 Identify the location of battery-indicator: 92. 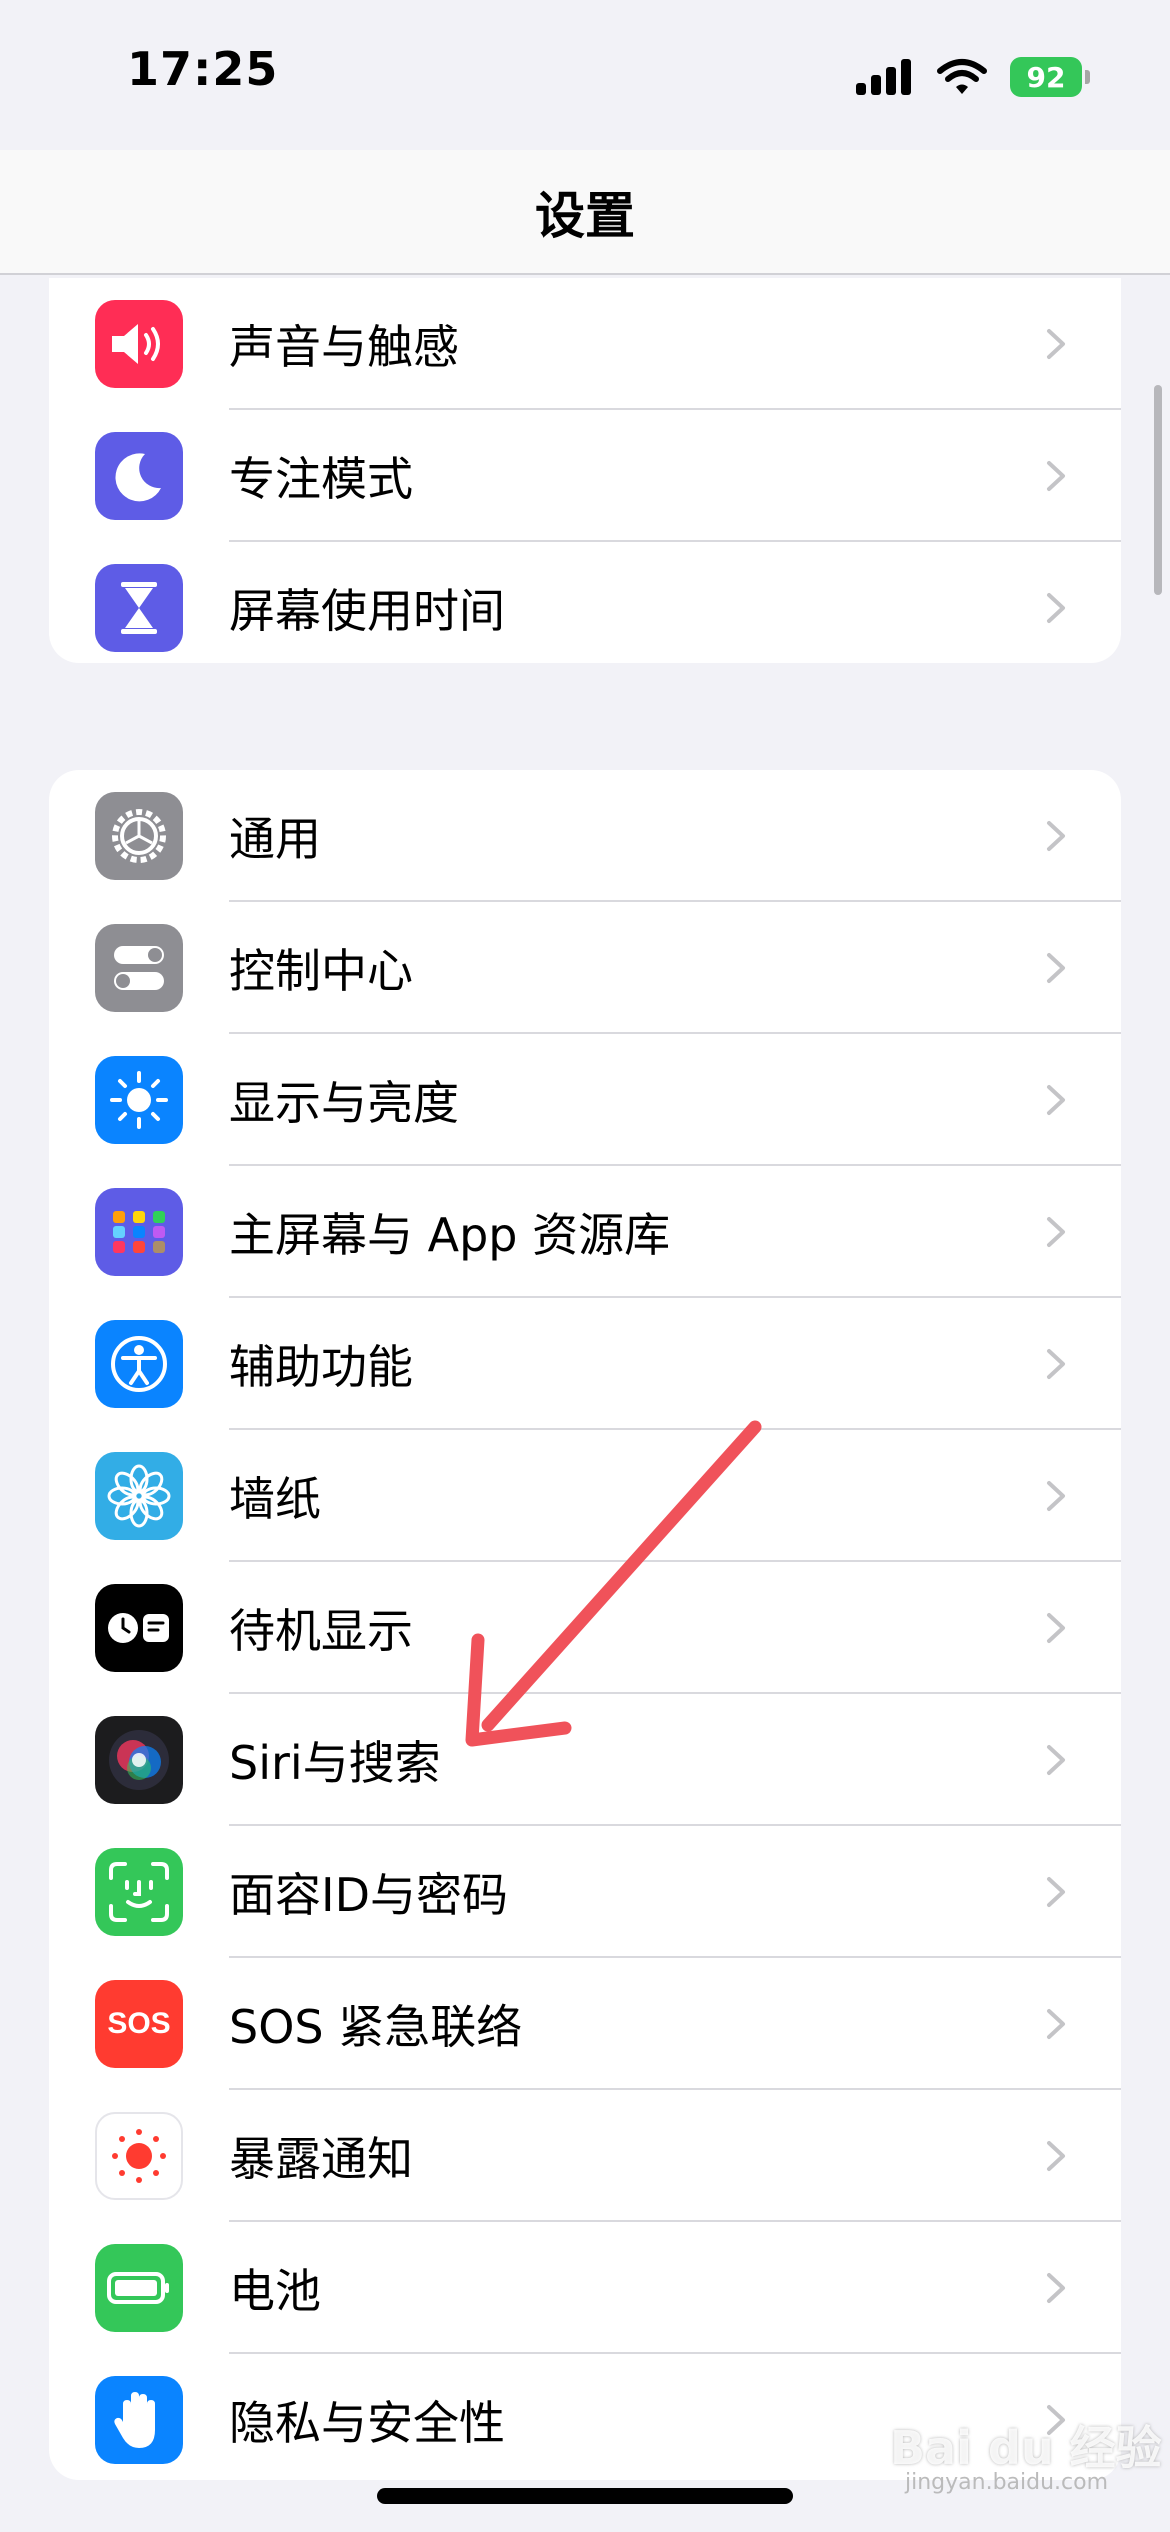
(1050, 77).